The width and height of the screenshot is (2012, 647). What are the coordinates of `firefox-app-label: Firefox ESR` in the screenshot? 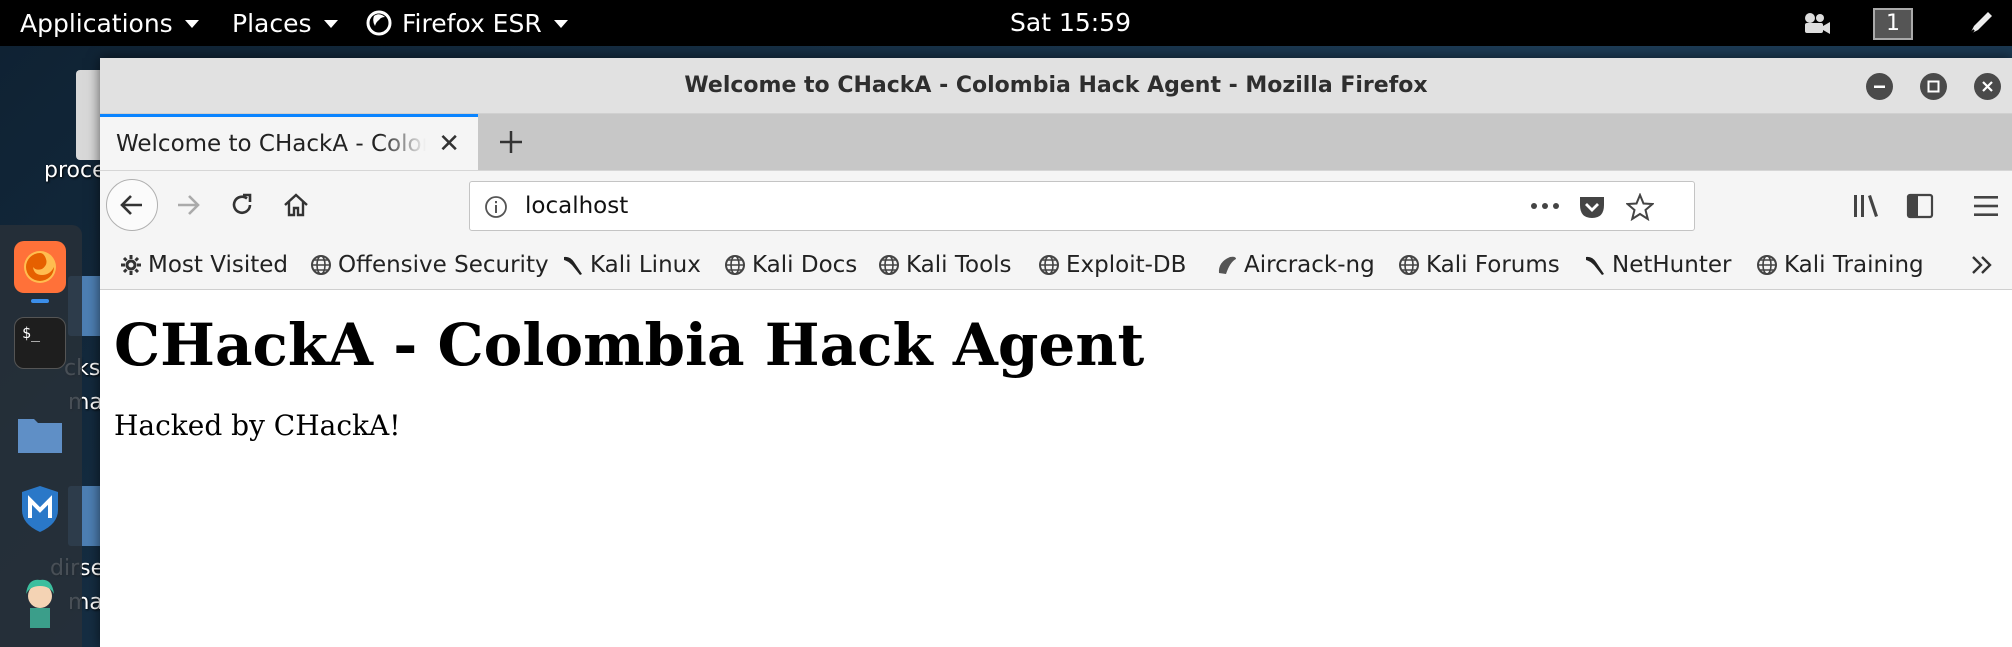 It's located at (472, 23).